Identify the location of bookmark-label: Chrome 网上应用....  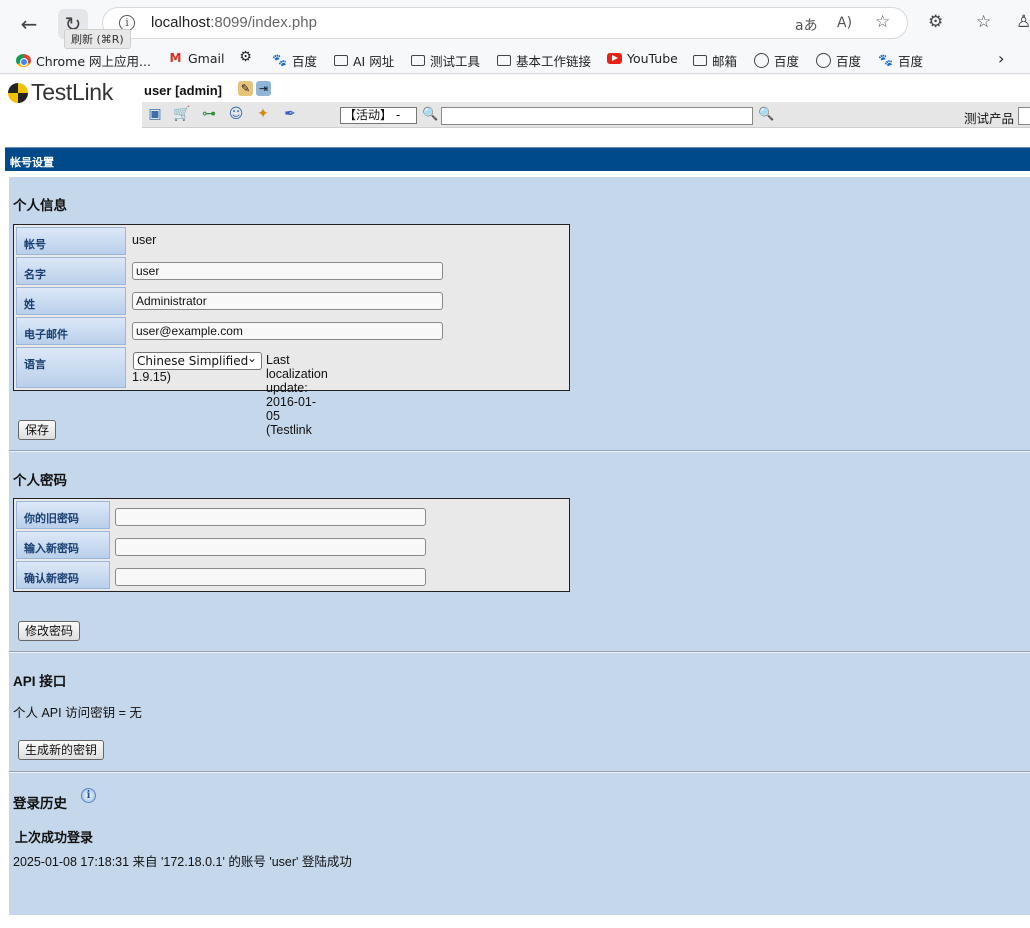
(93, 61).